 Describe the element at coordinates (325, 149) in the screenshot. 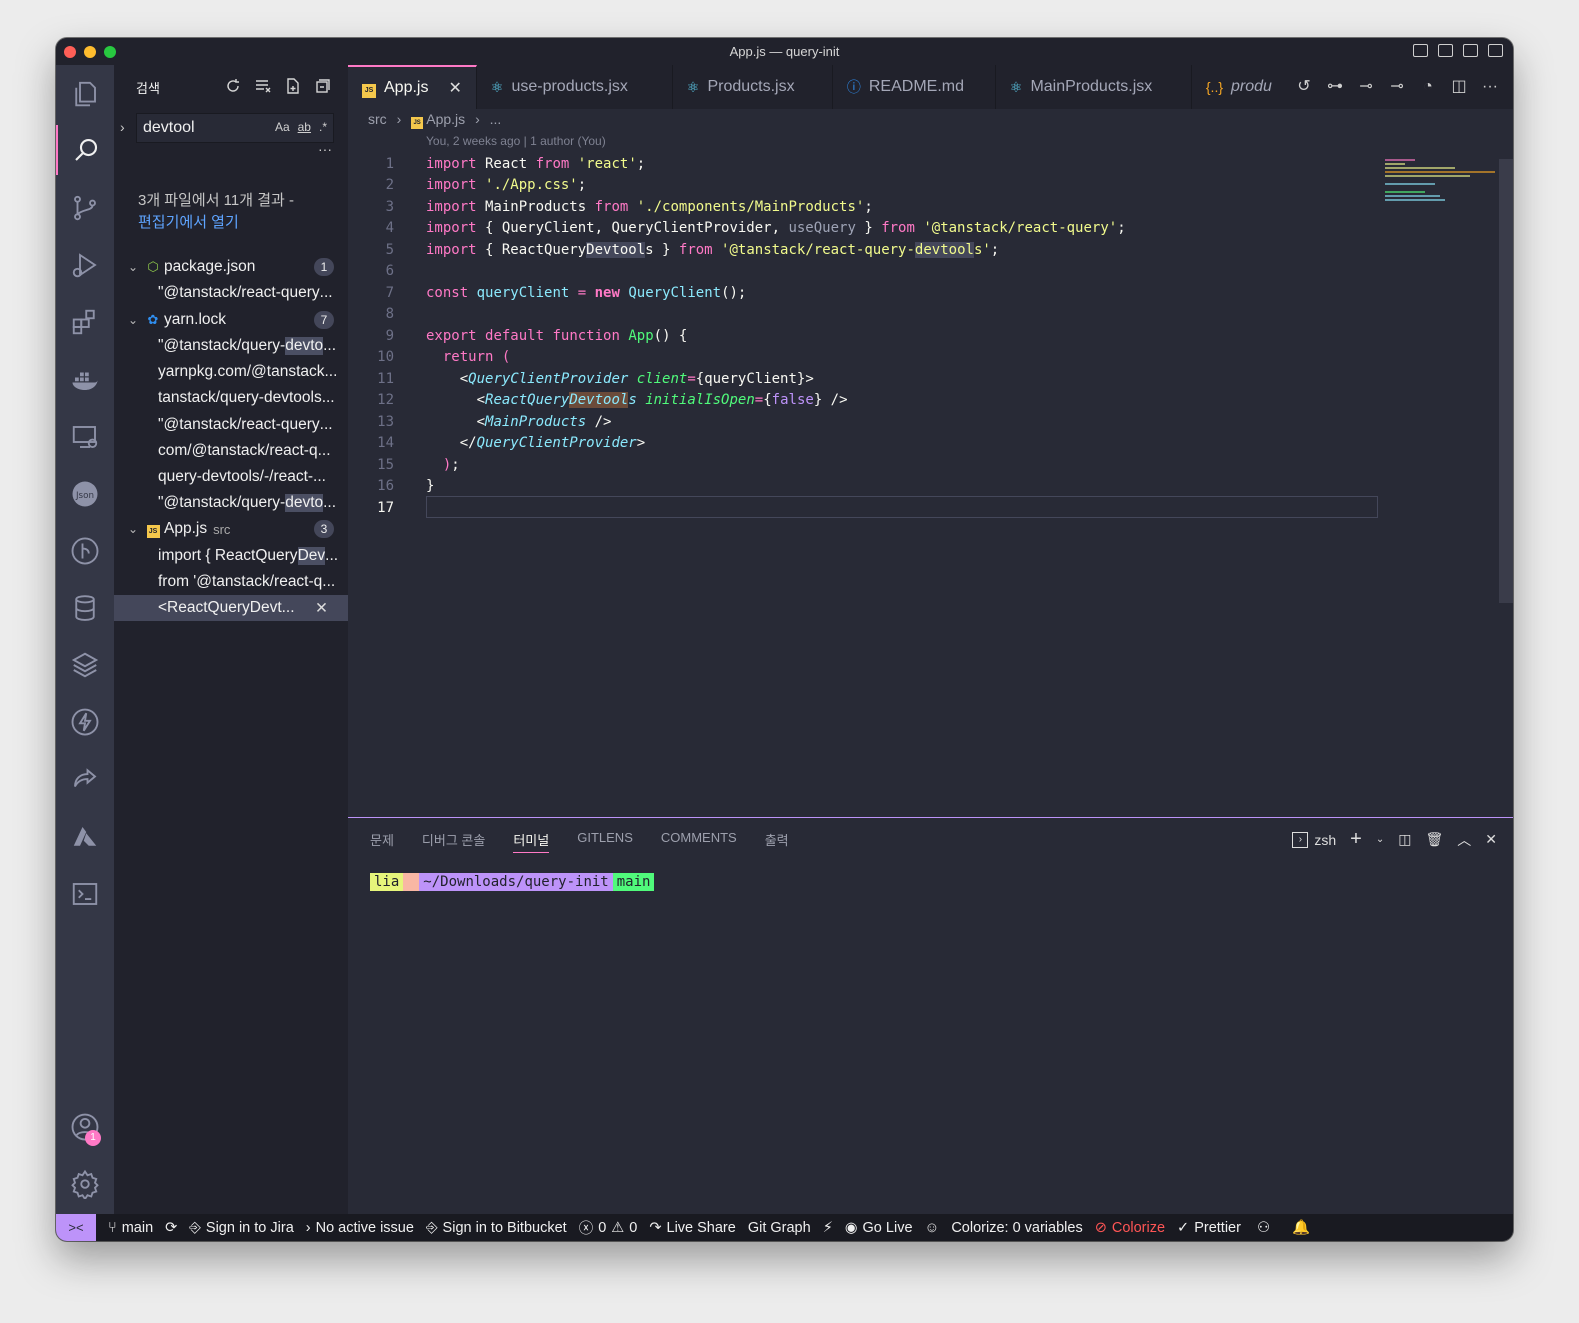

I see `search-details-more-icon: ···` at that location.